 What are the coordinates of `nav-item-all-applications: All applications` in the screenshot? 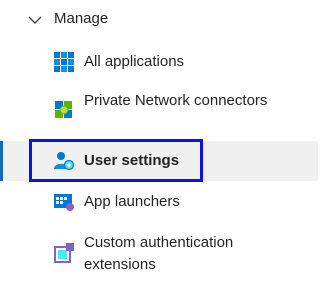 It's located at (159, 62).